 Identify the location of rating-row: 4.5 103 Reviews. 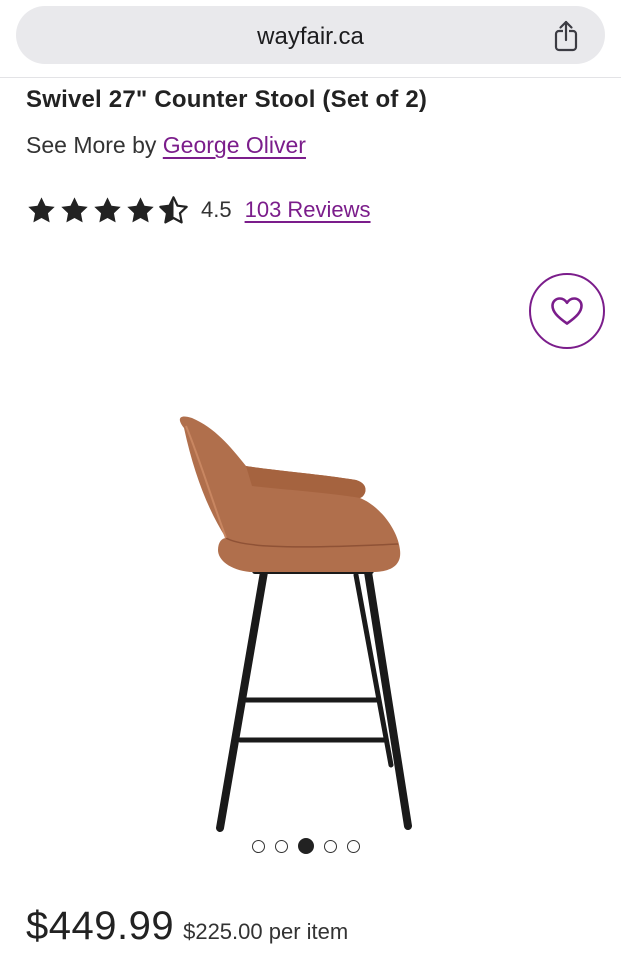
(198, 210).